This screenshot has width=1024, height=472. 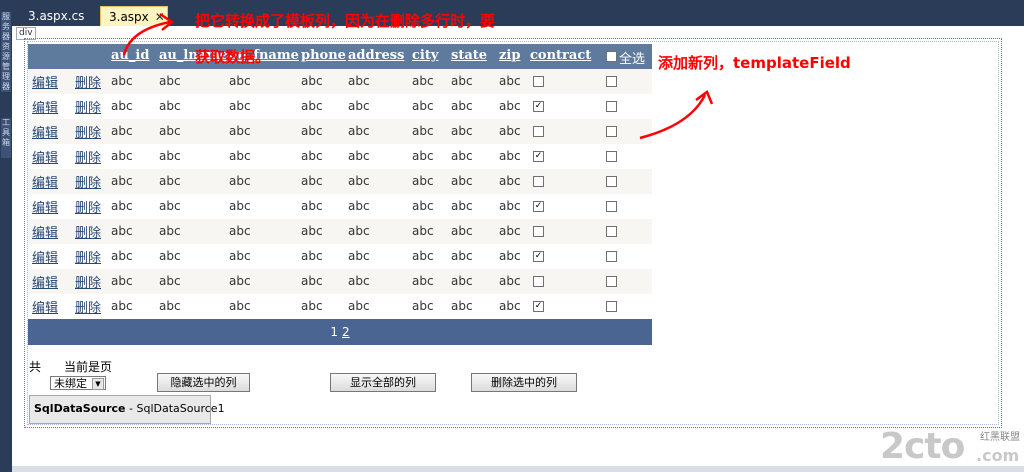 What do you see at coordinates (676, 115) in the screenshot?
I see `arrow-right` at bounding box center [676, 115].